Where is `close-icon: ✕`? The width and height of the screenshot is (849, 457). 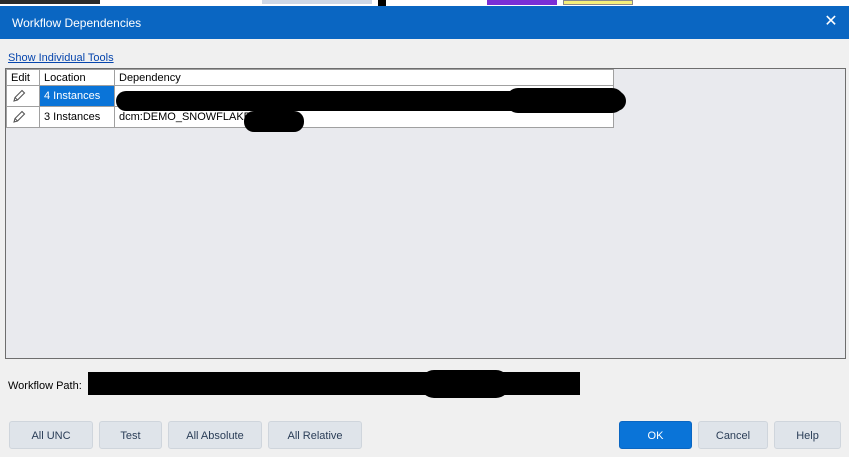 close-icon: ✕ is located at coordinates (831, 22).